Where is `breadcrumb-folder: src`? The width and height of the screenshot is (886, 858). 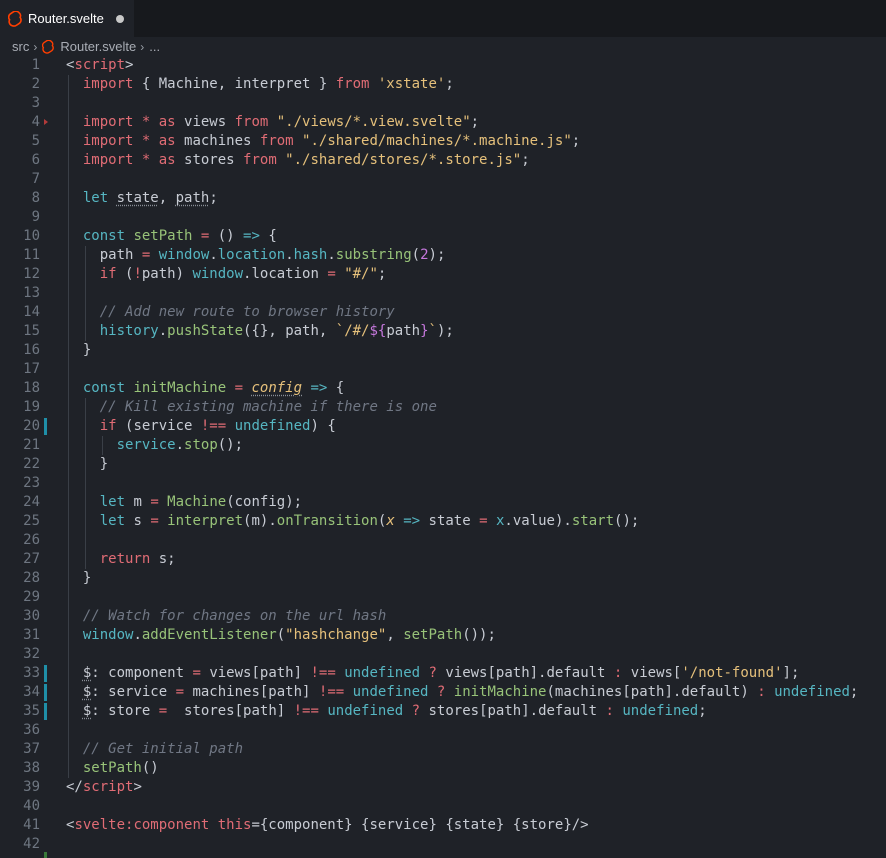 breadcrumb-folder: src is located at coordinates (20, 46).